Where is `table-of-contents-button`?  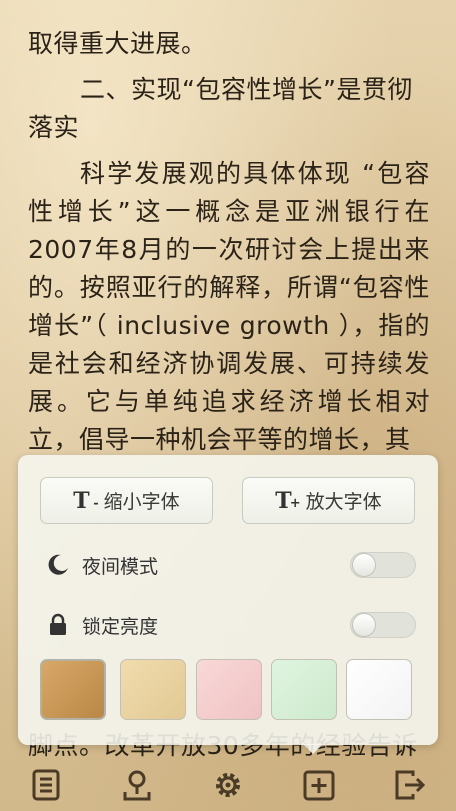 table-of-contents-button is located at coordinates (46, 785).